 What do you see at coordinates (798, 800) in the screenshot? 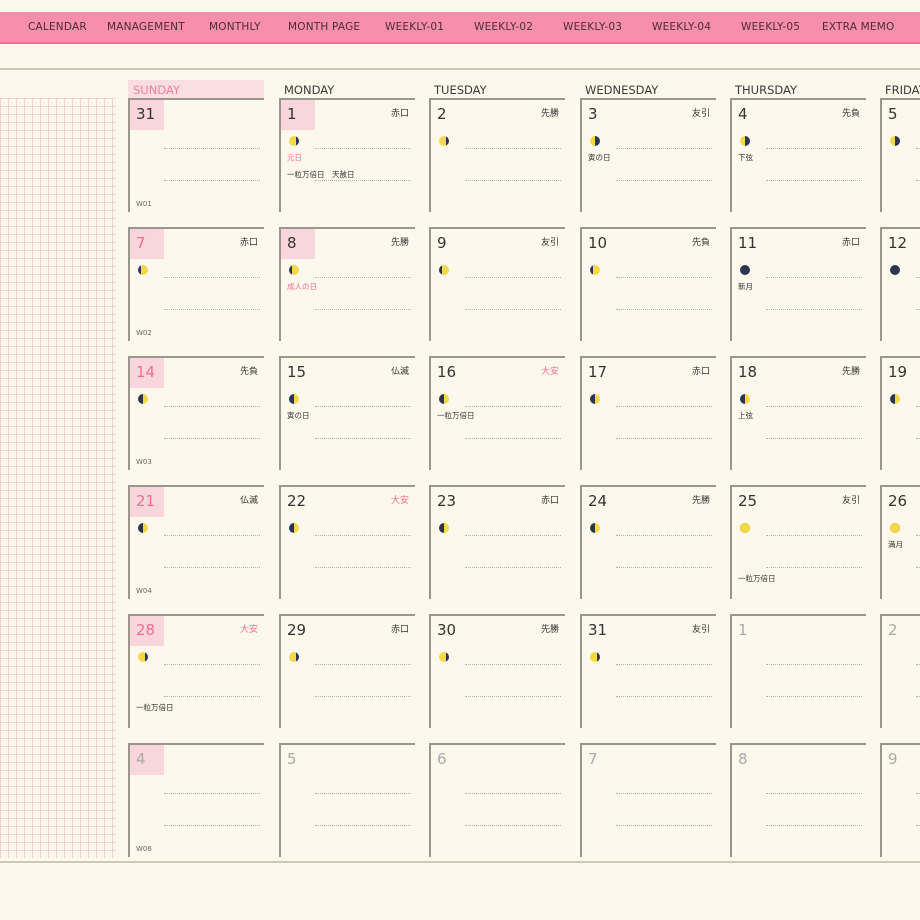
I see `day-cell: 8` at bounding box center [798, 800].